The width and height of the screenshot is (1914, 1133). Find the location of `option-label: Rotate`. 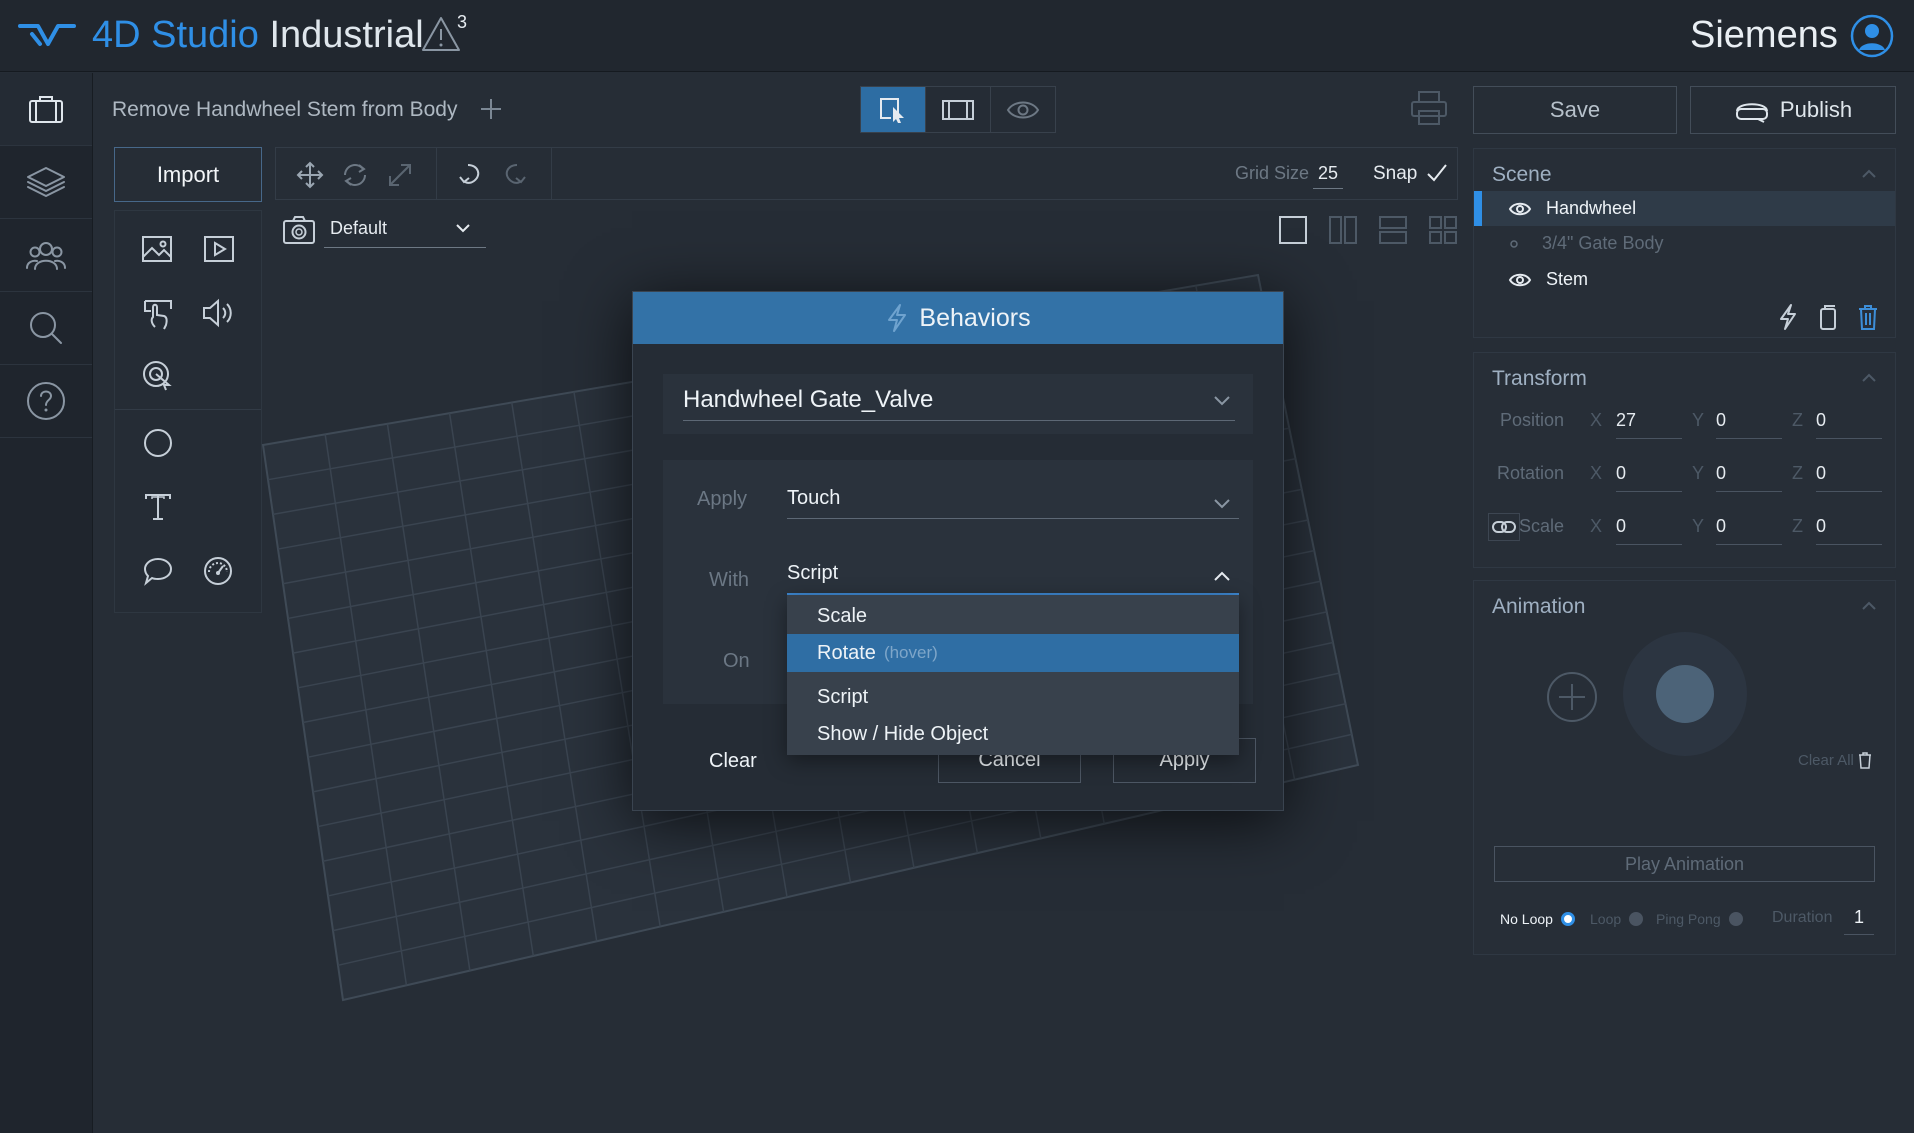

option-label: Rotate is located at coordinates (846, 652).